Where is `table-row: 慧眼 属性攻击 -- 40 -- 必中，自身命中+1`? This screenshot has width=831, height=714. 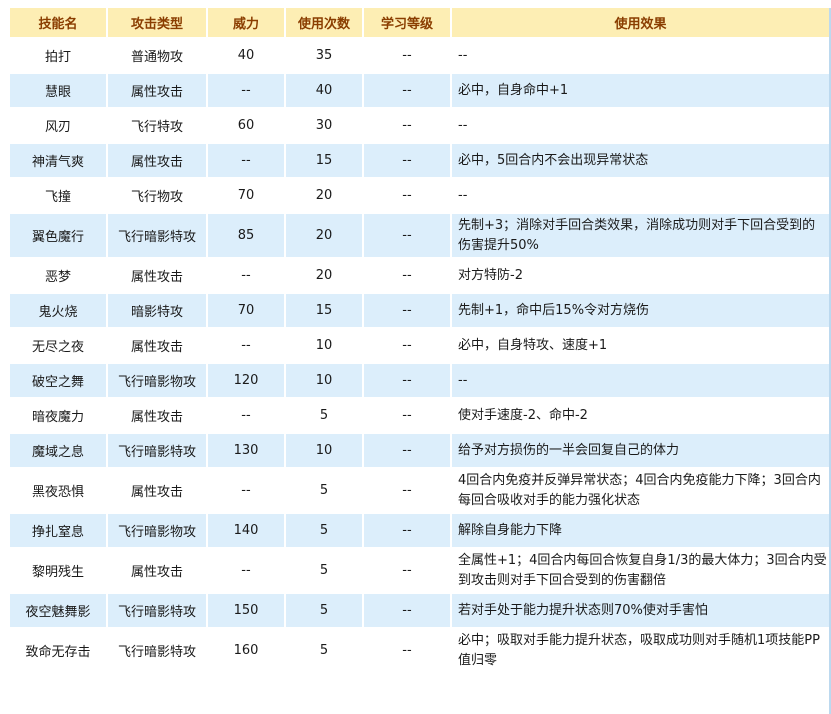
table-row: 慧眼 属性攻击 -- 40 -- 必中，自身命中+1 is located at coordinates (419, 90).